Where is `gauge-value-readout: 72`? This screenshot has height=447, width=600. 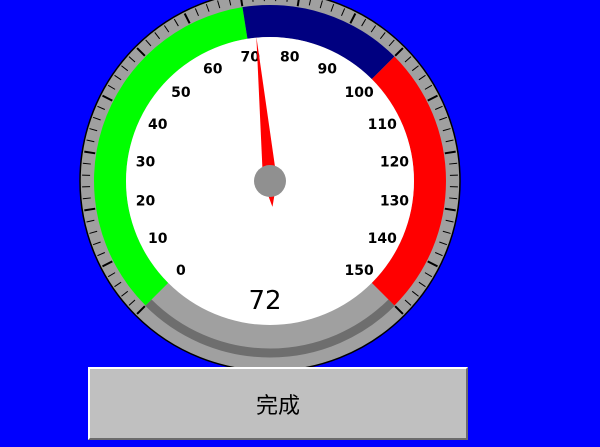
gauge-value-readout: 72 is located at coordinates (264, 301).